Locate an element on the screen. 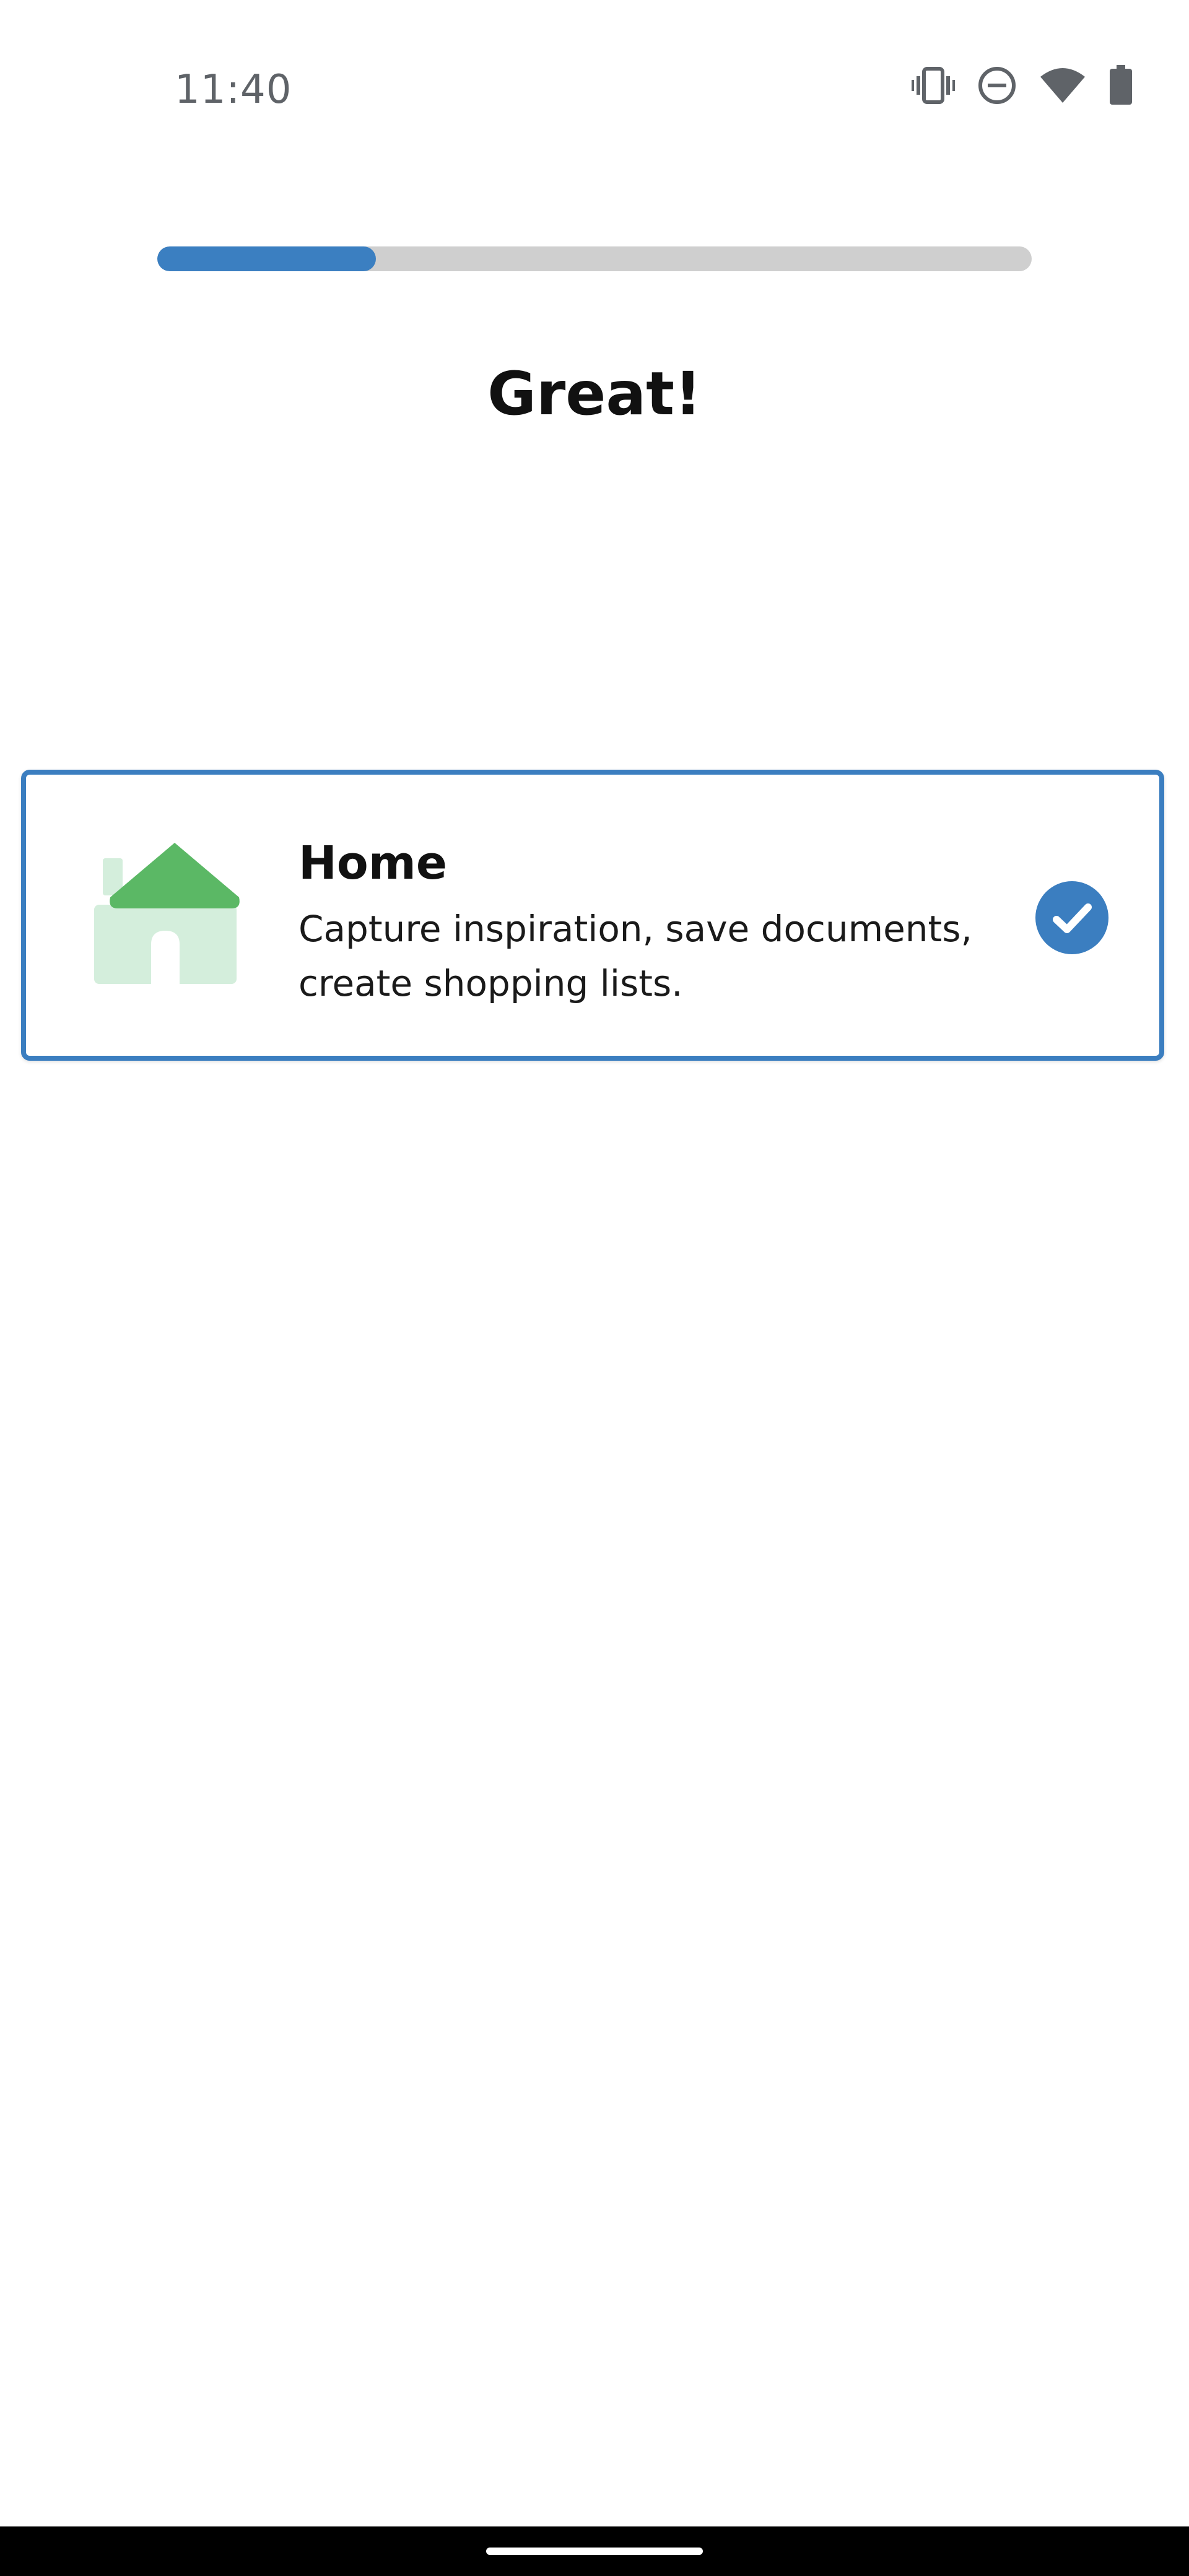 The height and width of the screenshot is (2576, 1189). status-icons is located at coordinates (1022, 85).